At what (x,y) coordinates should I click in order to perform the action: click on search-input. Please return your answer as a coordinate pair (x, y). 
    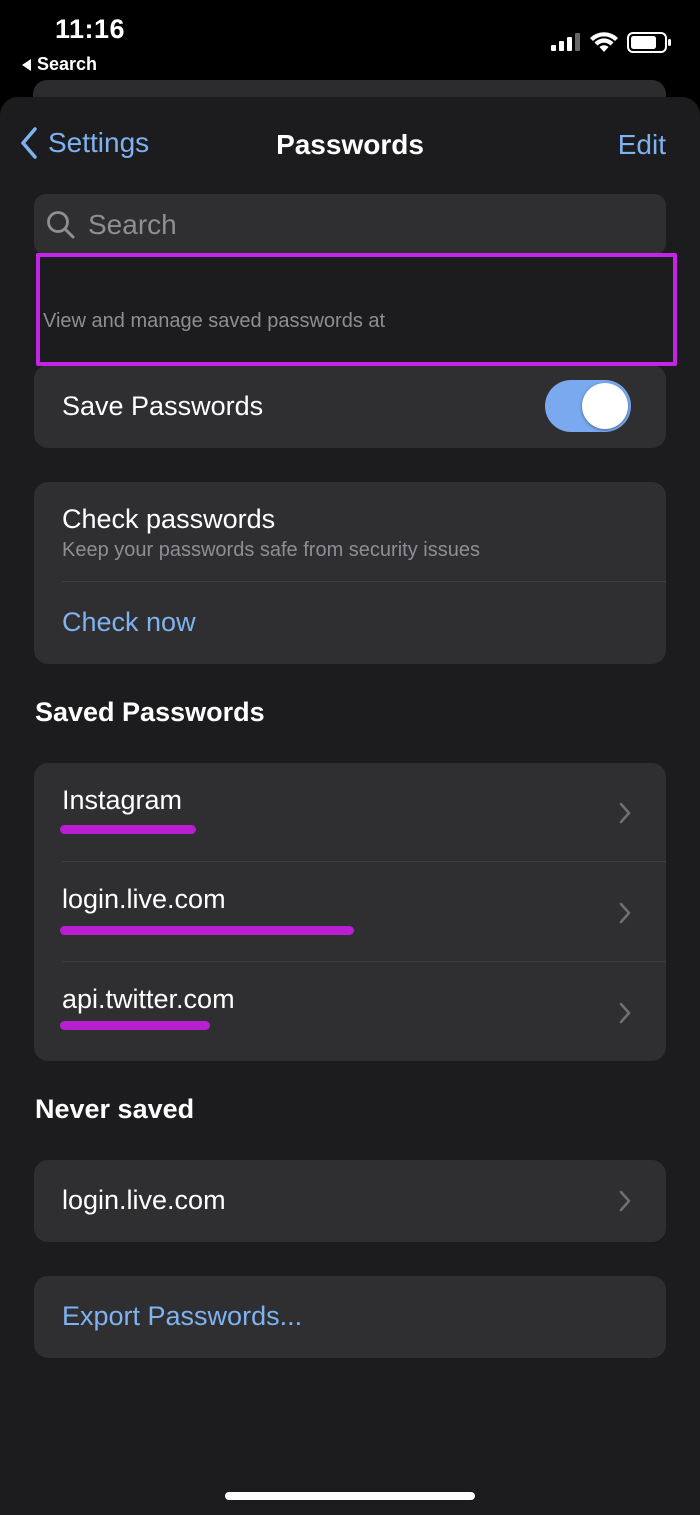
    Looking at the image, I should click on (368, 224).